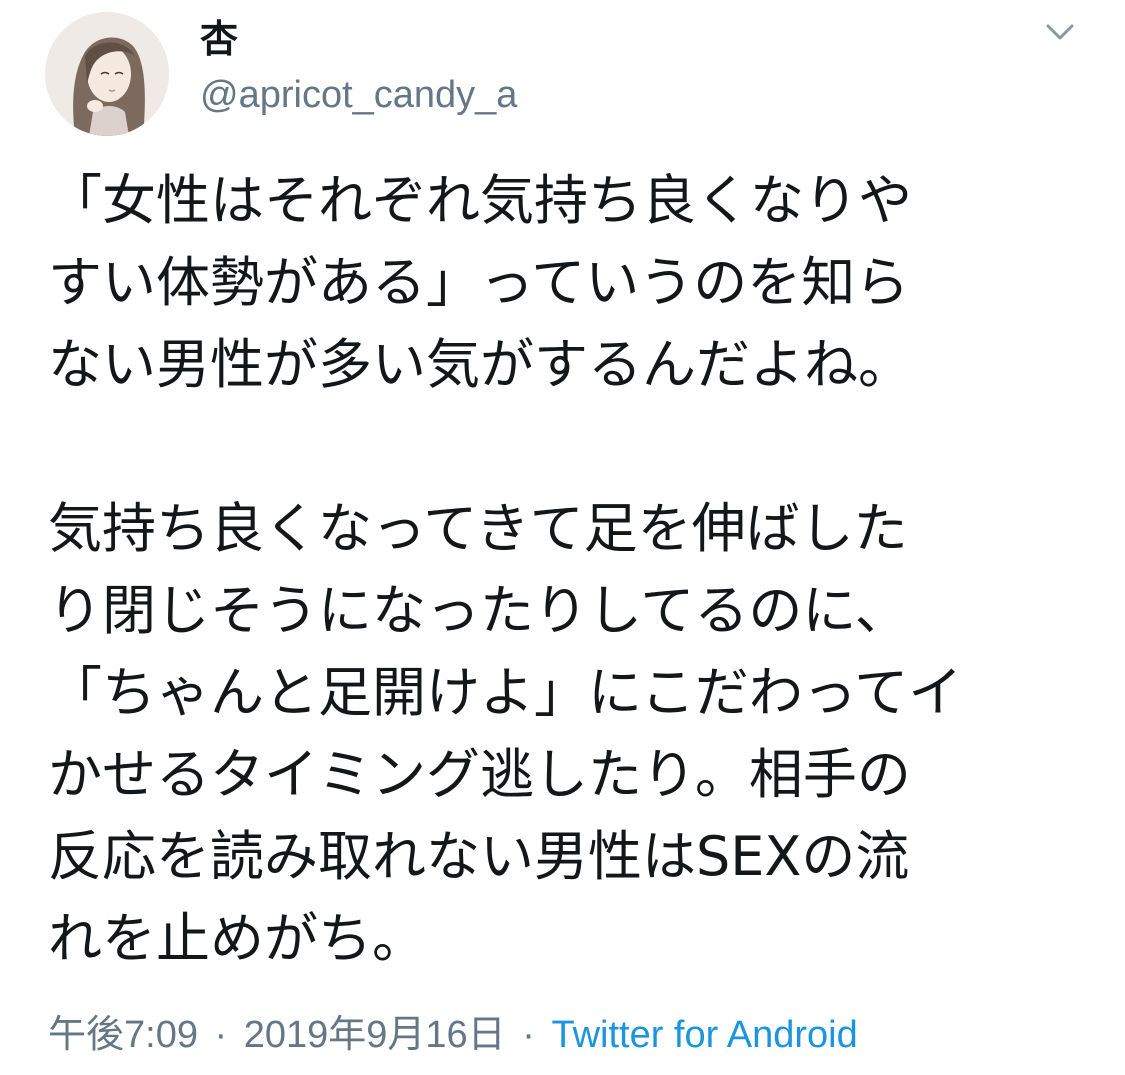 Image resolution: width=1125 pixels, height=1075 pixels. I want to click on tweet-text-line: 反応を読み取れない男性はSEXの流, so click(479, 856).